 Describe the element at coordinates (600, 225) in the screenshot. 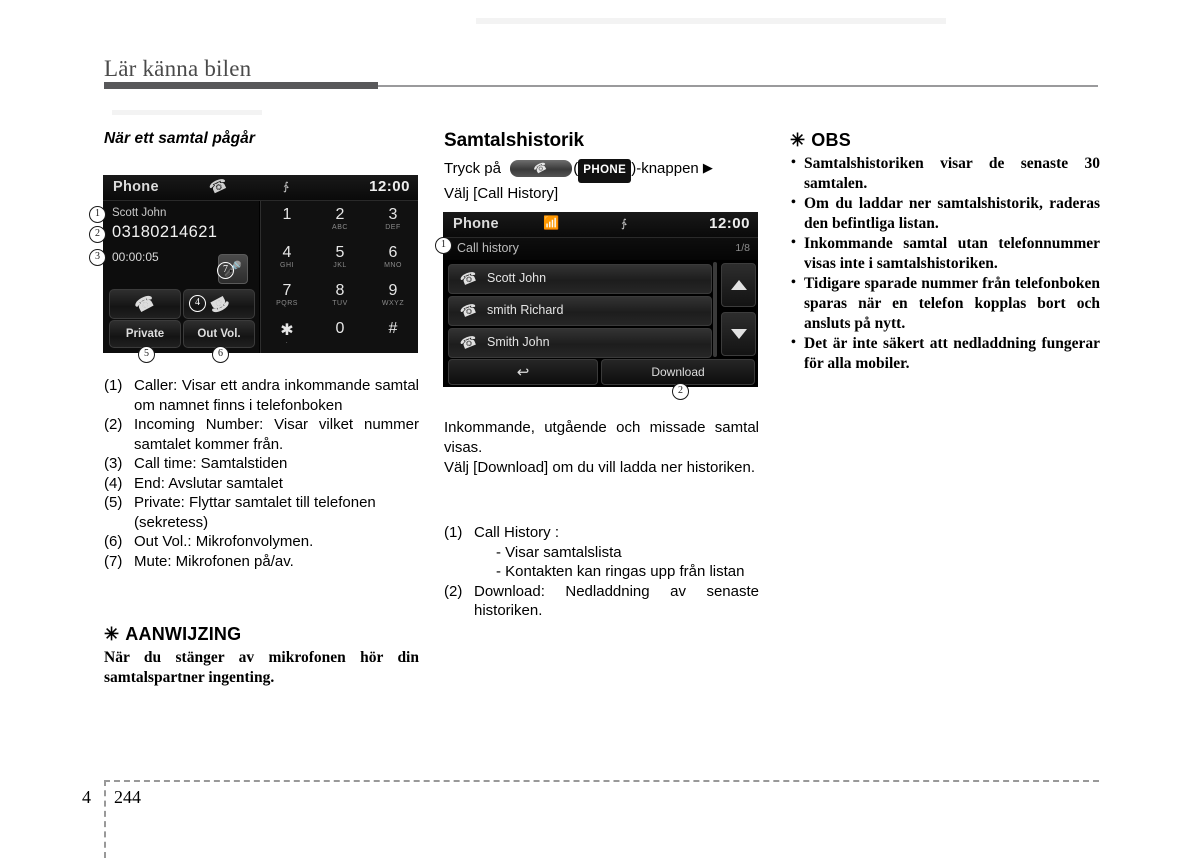

I see `screen2-status-bar: Phone 📶 ∱ 12:00` at that location.